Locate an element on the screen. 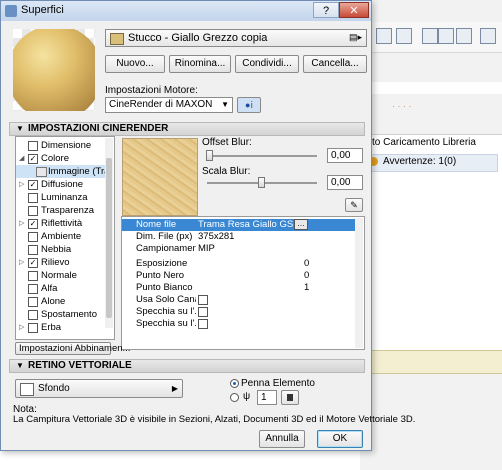  warnings-text: Avvertenze: 1(0) is located at coordinates (420, 161).